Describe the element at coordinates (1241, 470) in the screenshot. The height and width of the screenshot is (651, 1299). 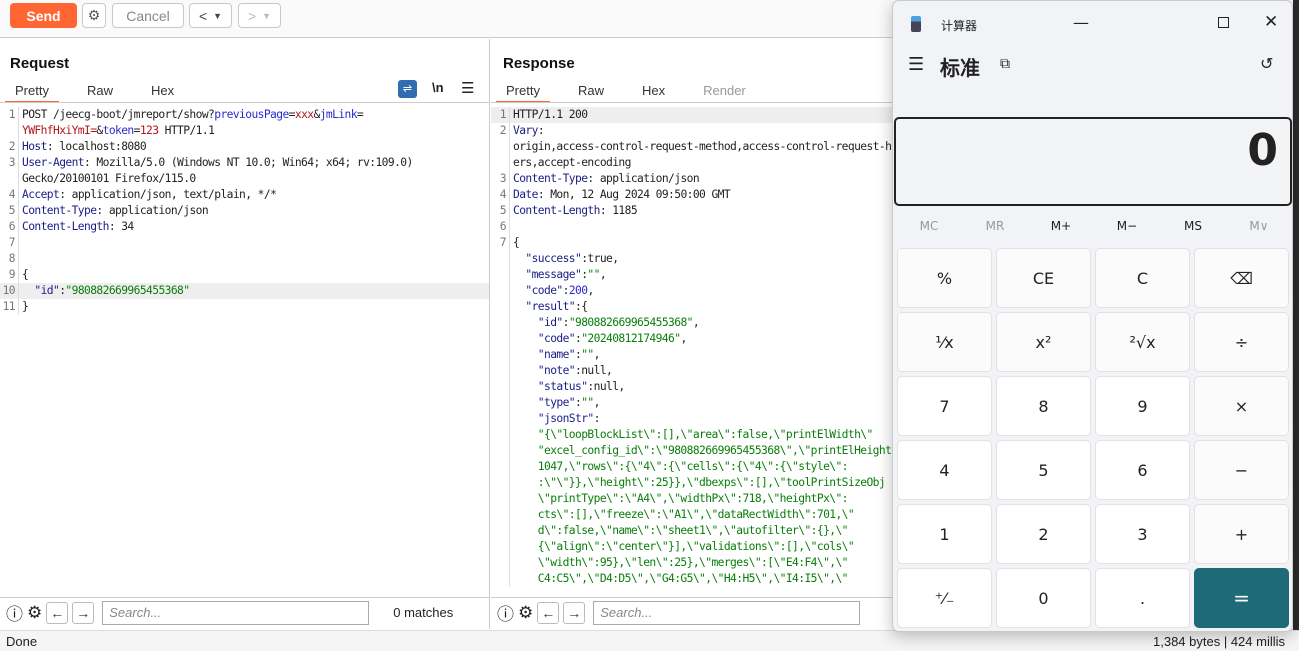
I see `calc-key-15: −` at that location.